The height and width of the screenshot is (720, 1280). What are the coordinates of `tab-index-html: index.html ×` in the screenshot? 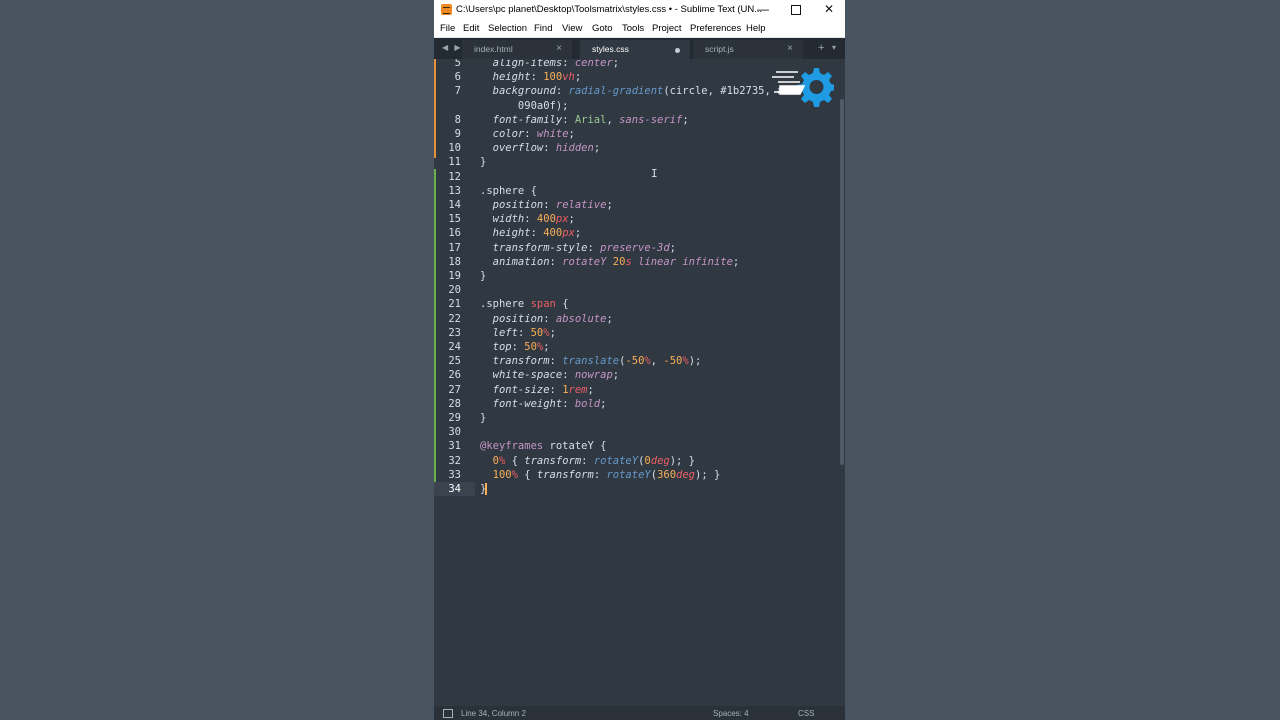 It's located at (517, 49).